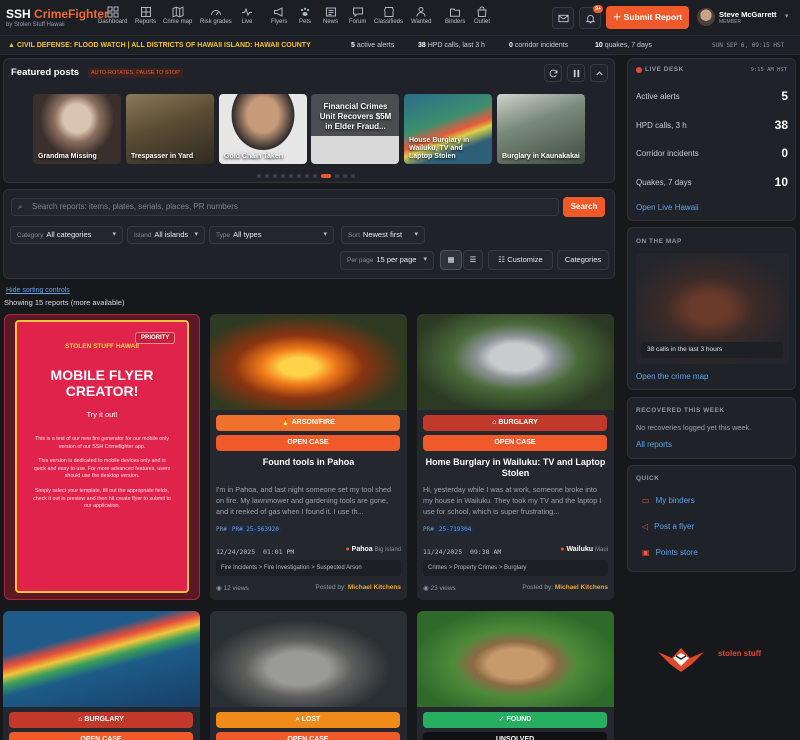  I want to click on nav-item-flyers: Flyers, so click(279, 15).